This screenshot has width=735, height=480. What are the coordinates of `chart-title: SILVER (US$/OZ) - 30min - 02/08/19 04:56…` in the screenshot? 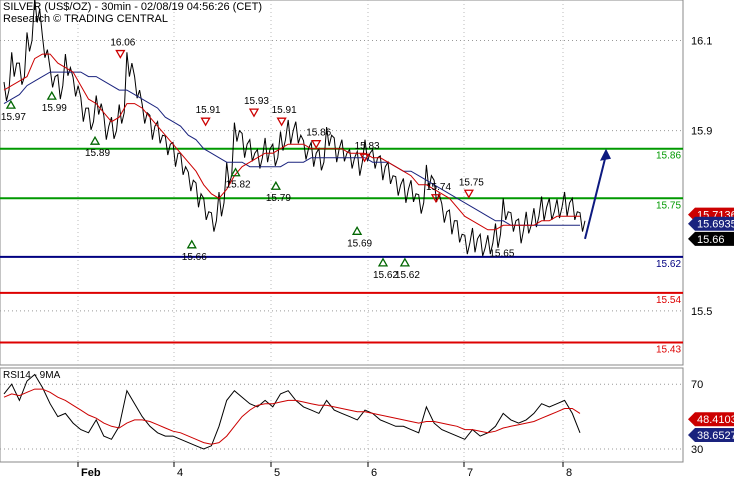 It's located at (133, 7).